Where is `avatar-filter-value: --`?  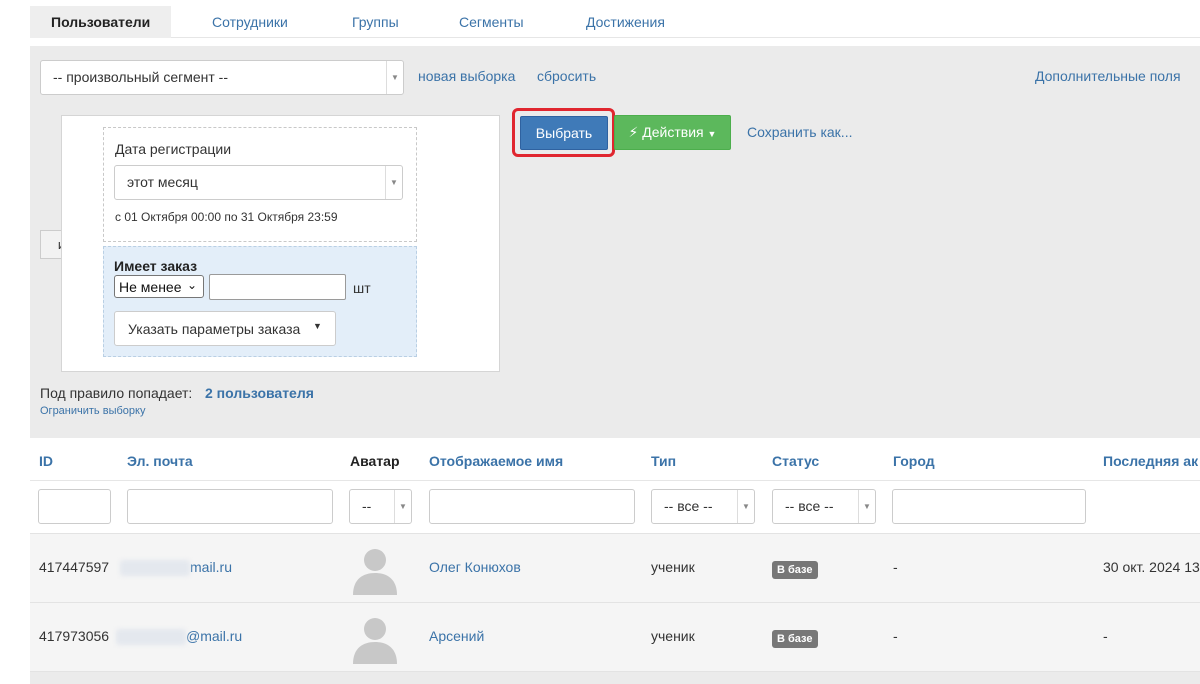 avatar-filter-value: -- is located at coordinates (367, 506).